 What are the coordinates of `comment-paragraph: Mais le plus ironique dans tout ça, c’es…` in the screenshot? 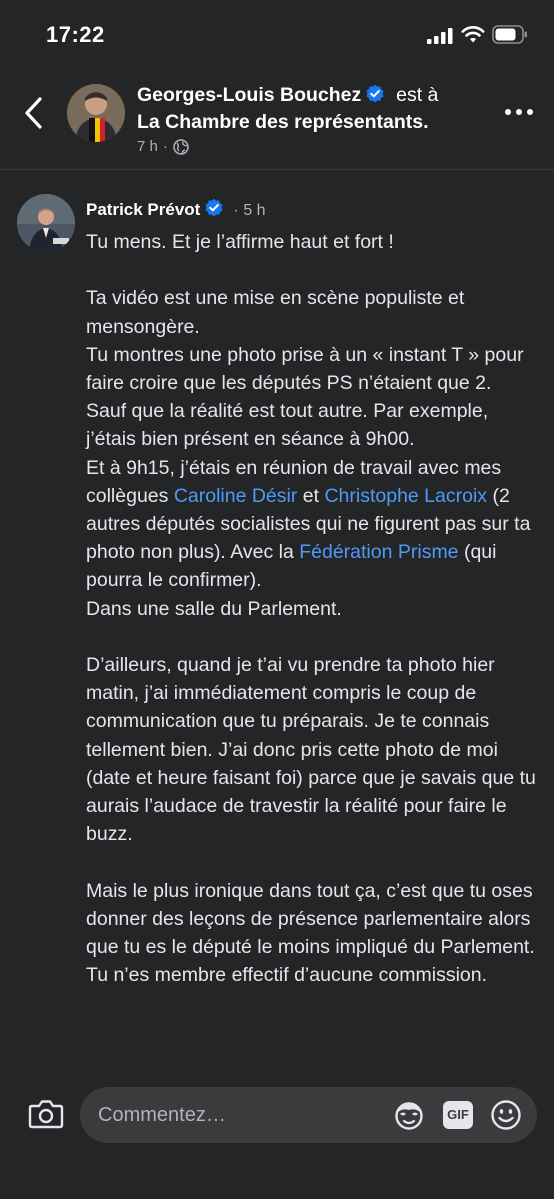 It's located at (312, 933).